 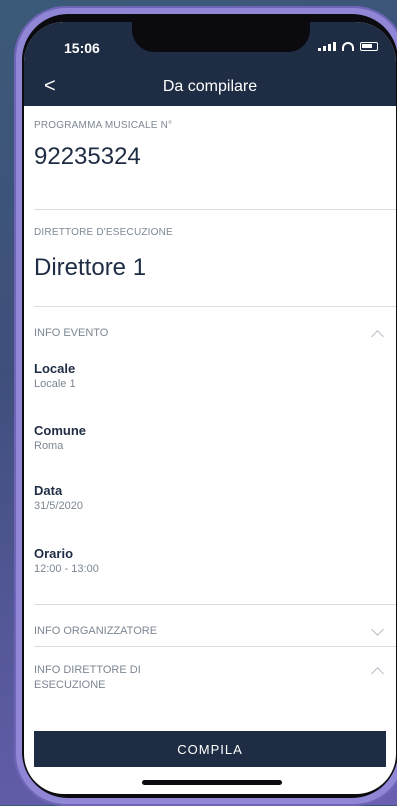 I want to click on page-title: Da compilare, so click(x=210, y=86).